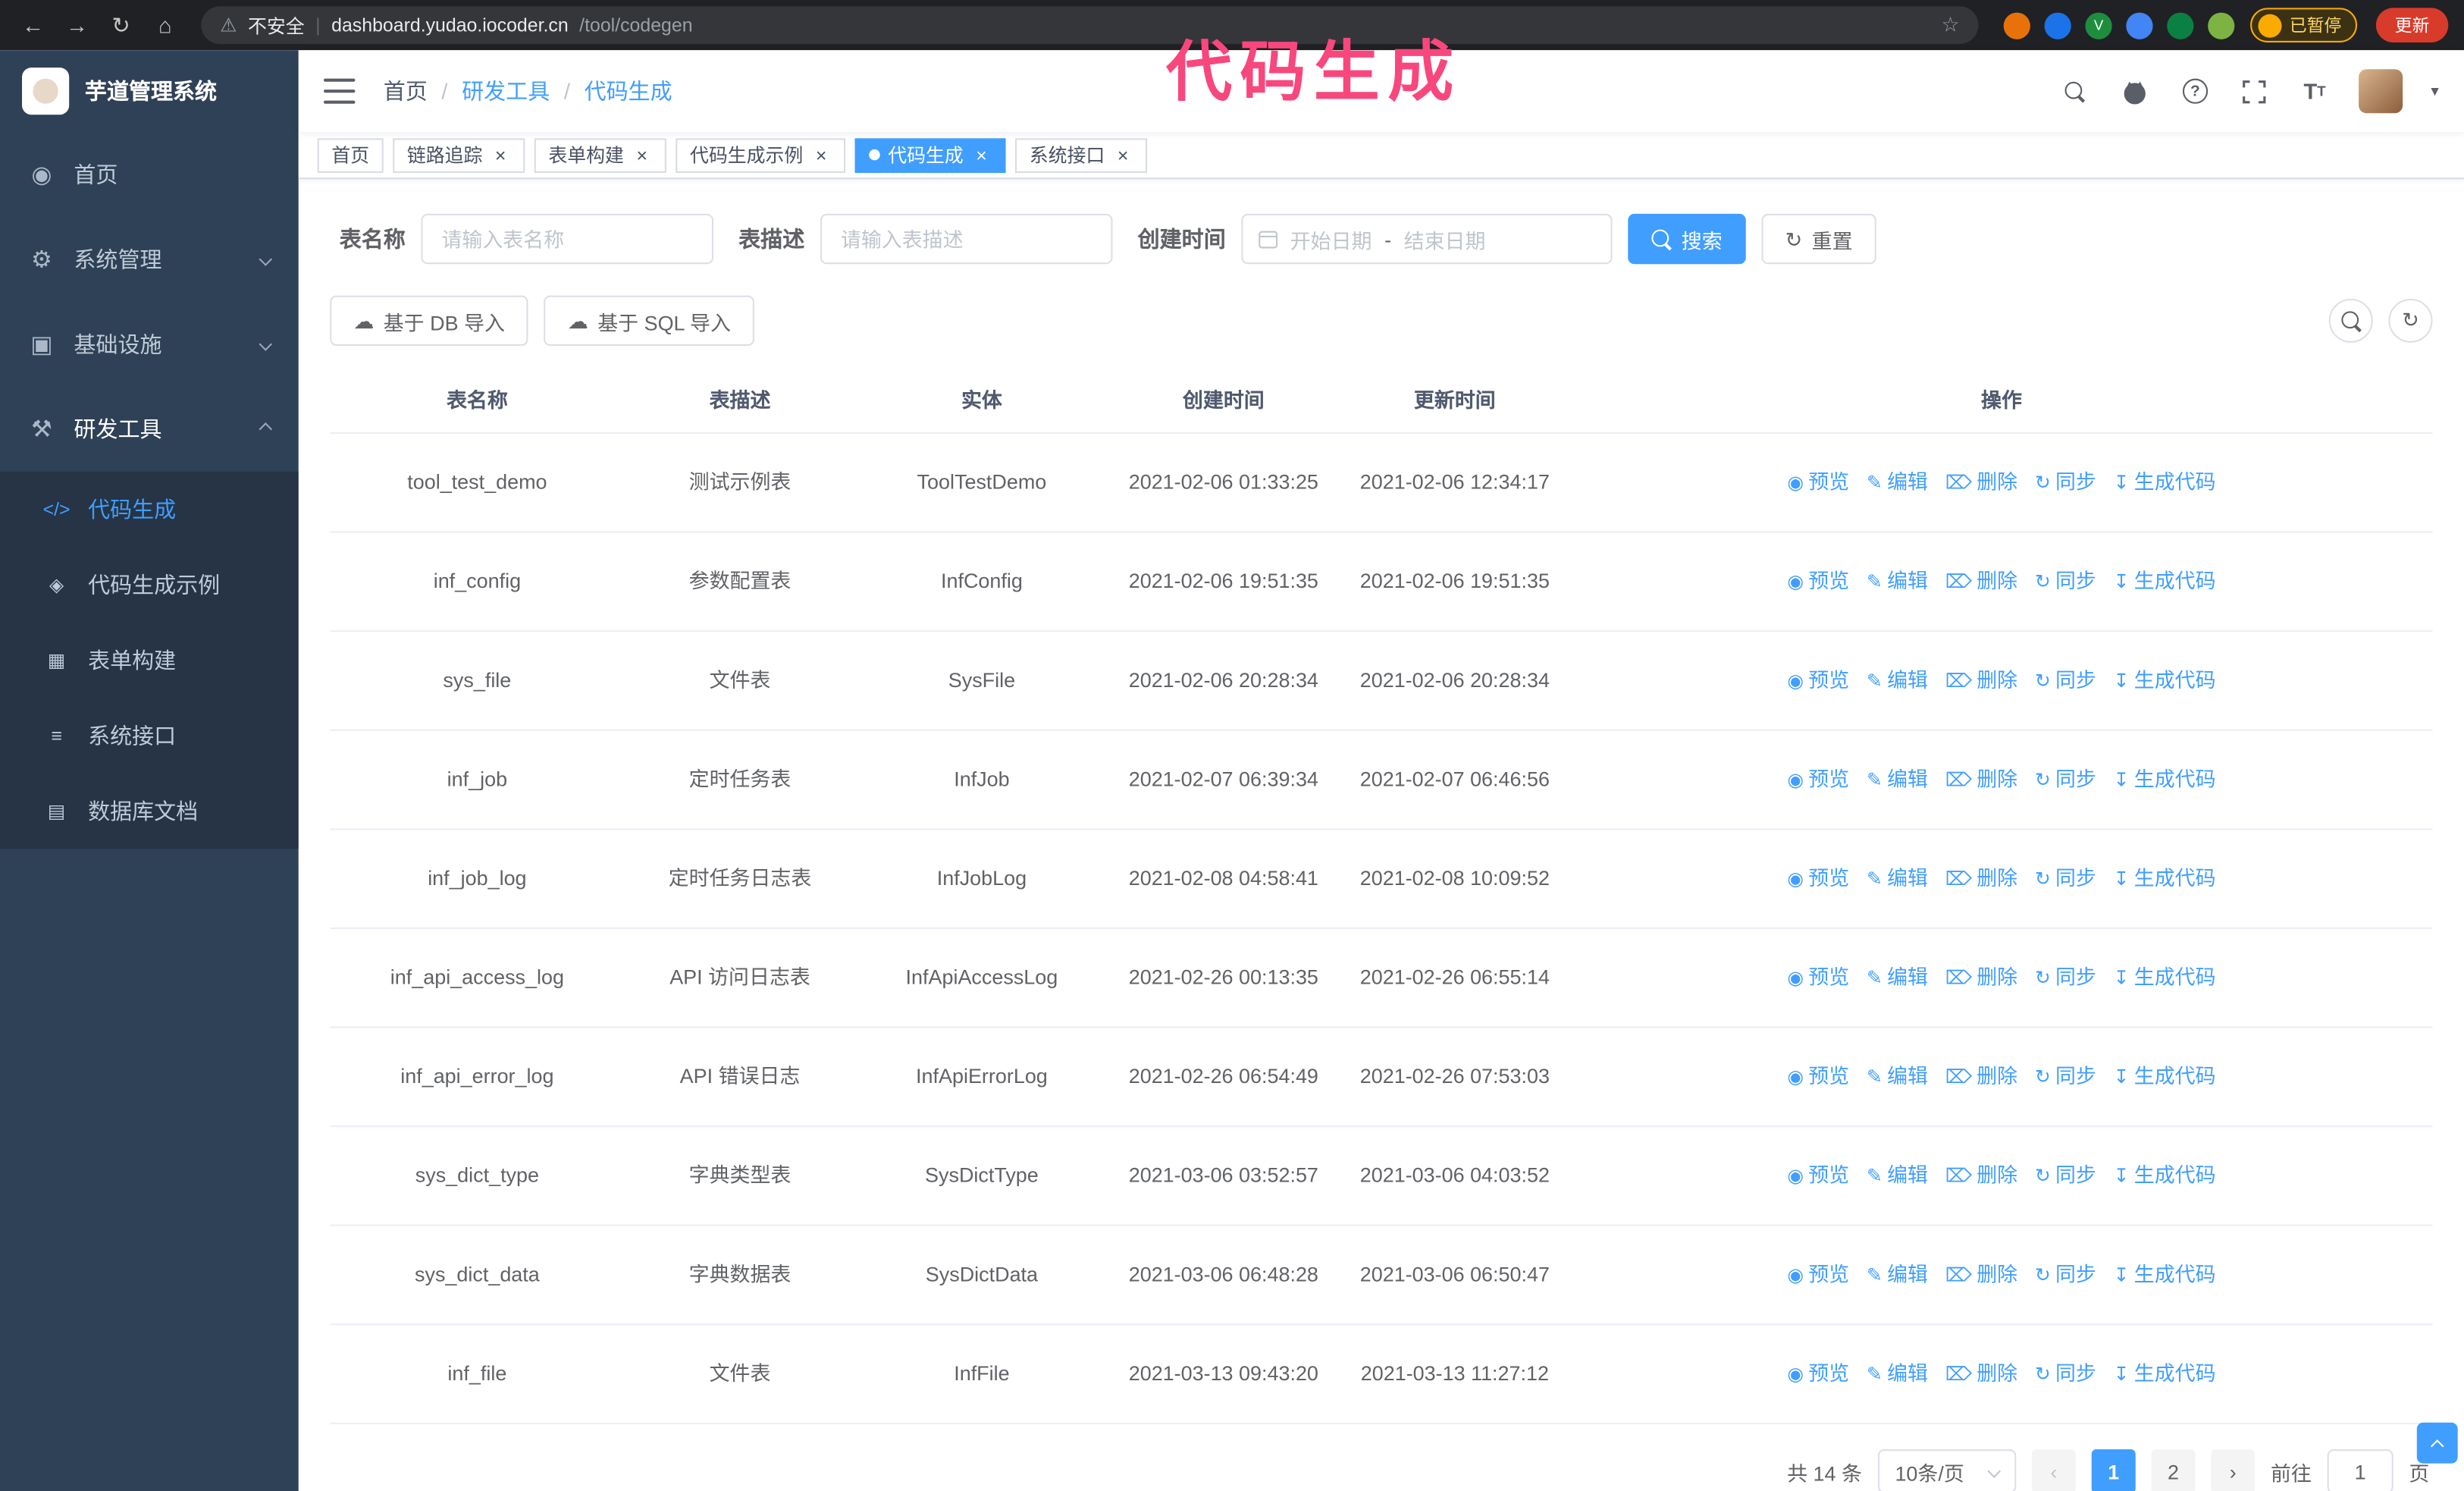 This screenshot has height=1491, width=2464. I want to click on toggle-search-button, so click(2350, 320).